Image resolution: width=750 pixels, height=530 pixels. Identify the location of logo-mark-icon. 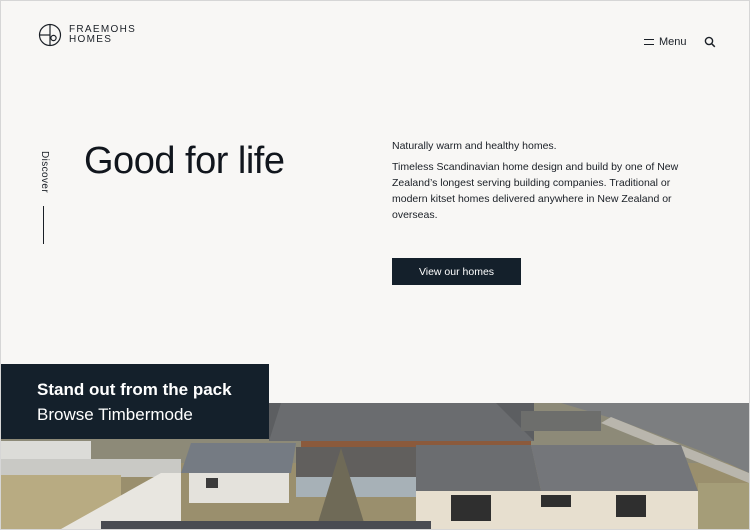
(50, 35).